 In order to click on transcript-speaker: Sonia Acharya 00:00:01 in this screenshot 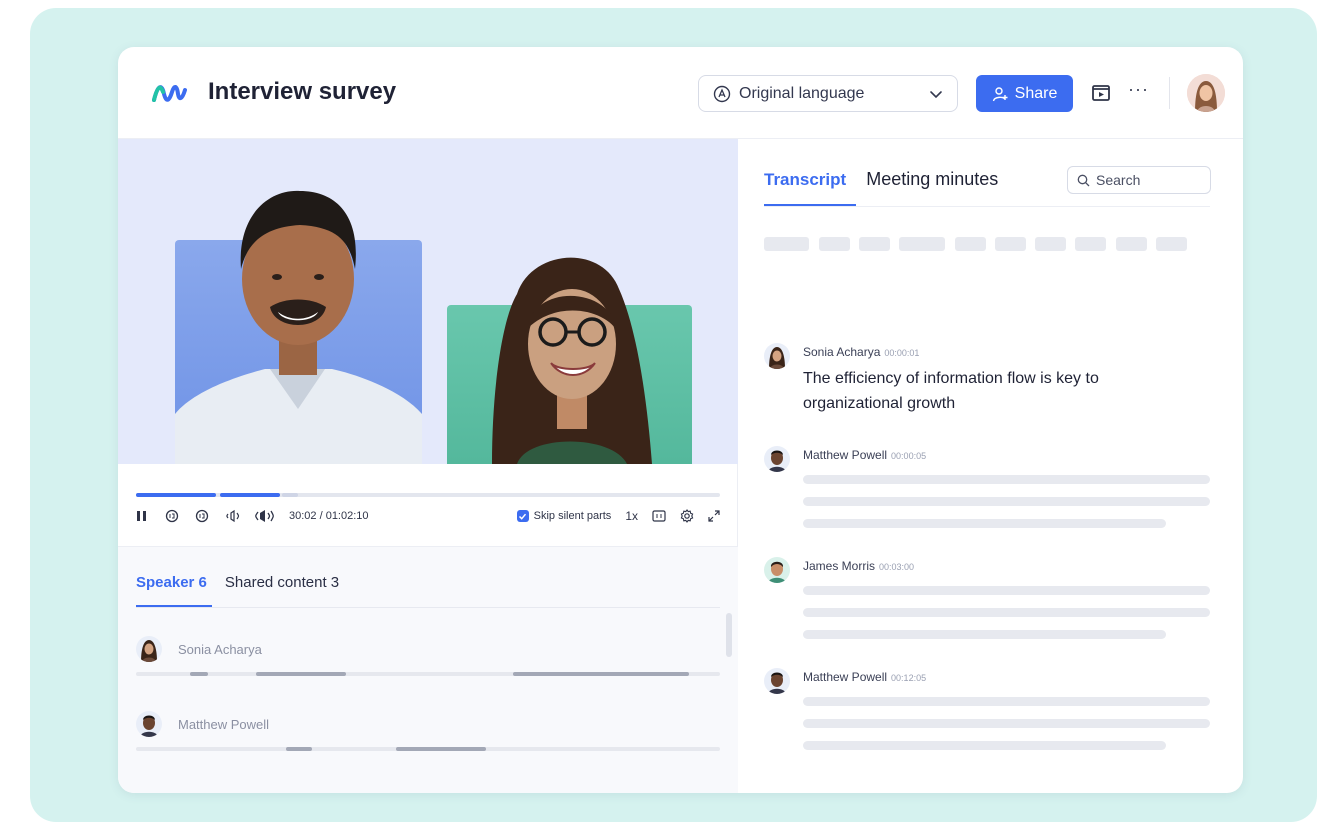, I will do `click(861, 352)`.